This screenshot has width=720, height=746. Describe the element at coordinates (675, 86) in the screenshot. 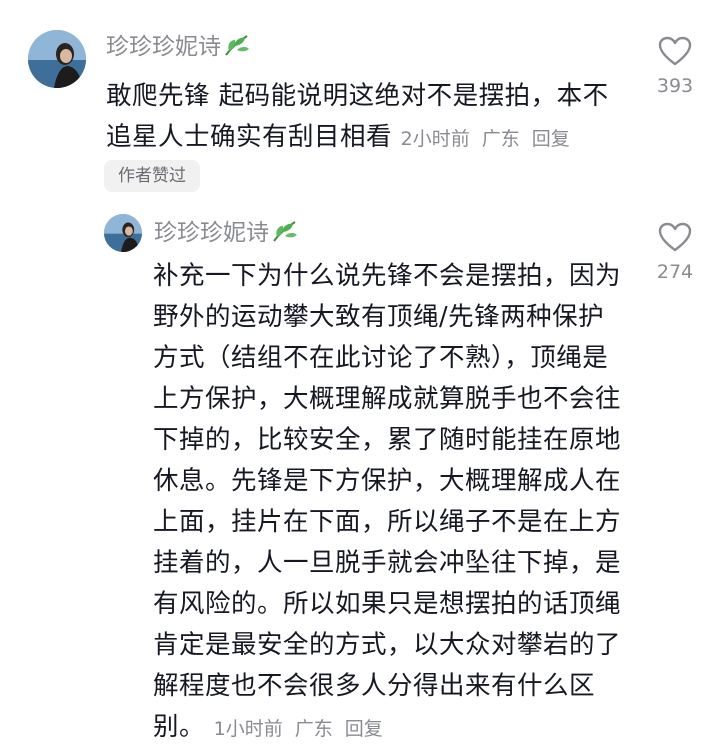

I see `like-count: 393` at that location.